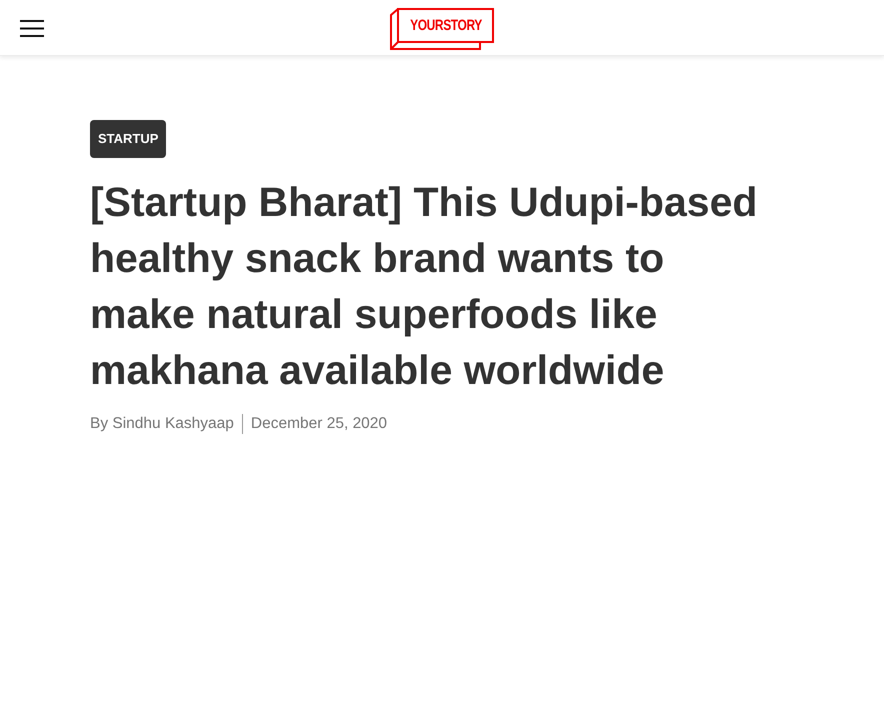  What do you see at coordinates (162, 424) in the screenshot?
I see `author-name: By Sindhu Kashyaap` at bounding box center [162, 424].